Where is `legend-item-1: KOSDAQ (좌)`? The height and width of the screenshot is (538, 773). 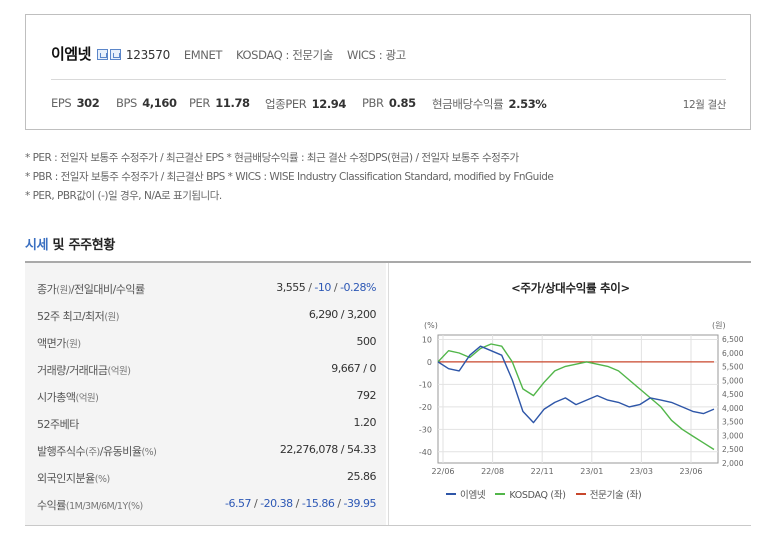
legend-item-1: KOSDAQ (좌) is located at coordinates (530, 494).